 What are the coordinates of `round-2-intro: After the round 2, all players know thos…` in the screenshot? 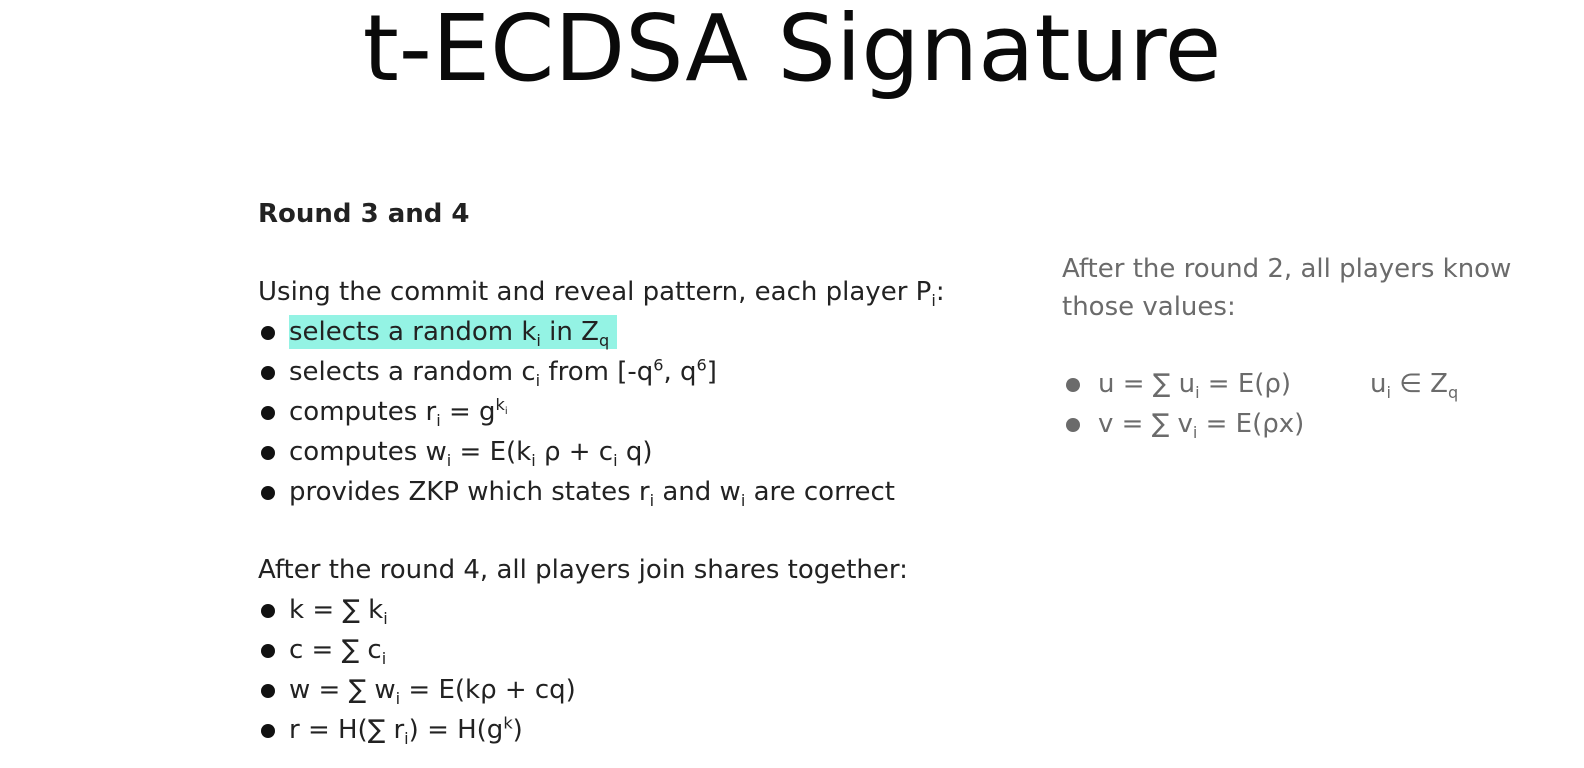 It's located at (1287, 288).